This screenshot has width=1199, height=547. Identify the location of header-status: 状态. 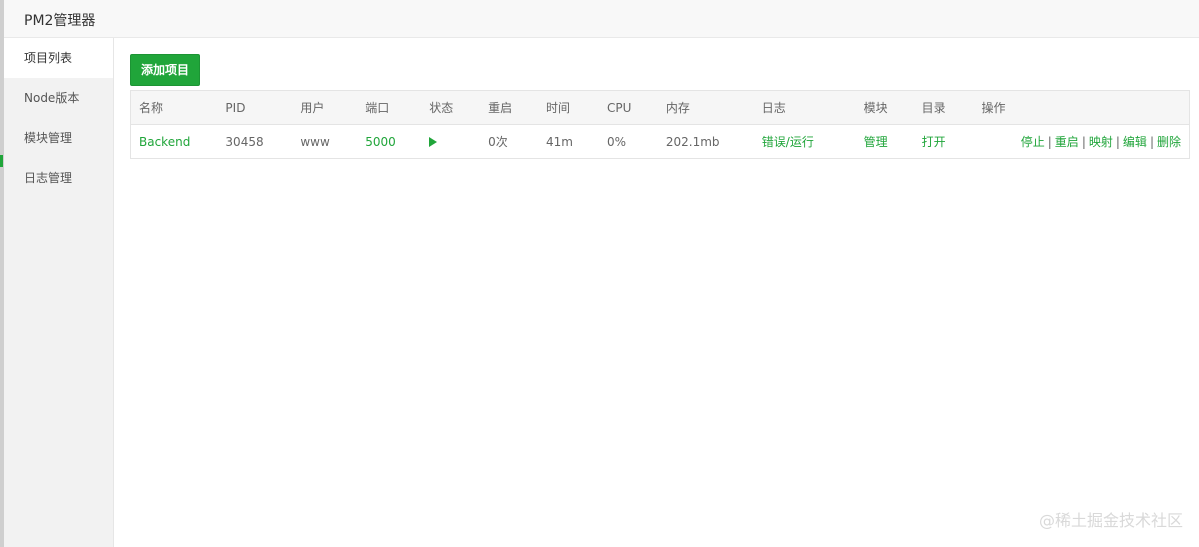
(459, 107).